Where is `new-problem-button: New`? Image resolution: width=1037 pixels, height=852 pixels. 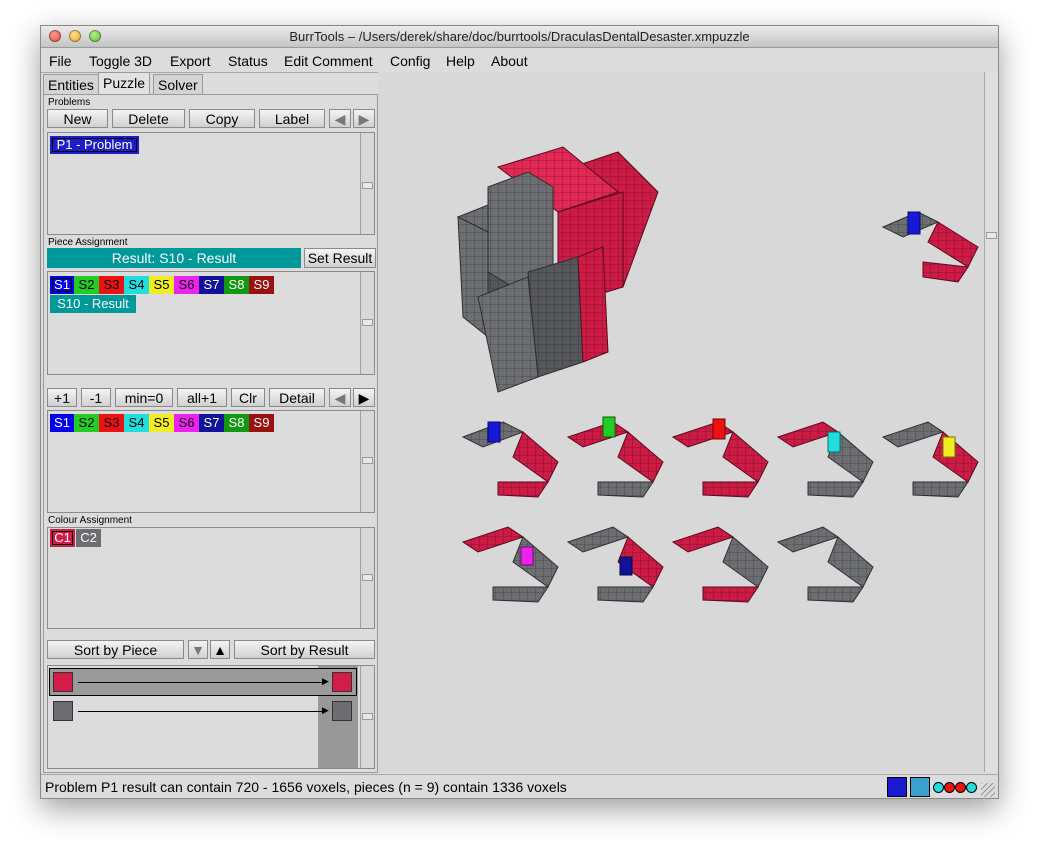 new-problem-button: New is located at coordinates (77, 118).